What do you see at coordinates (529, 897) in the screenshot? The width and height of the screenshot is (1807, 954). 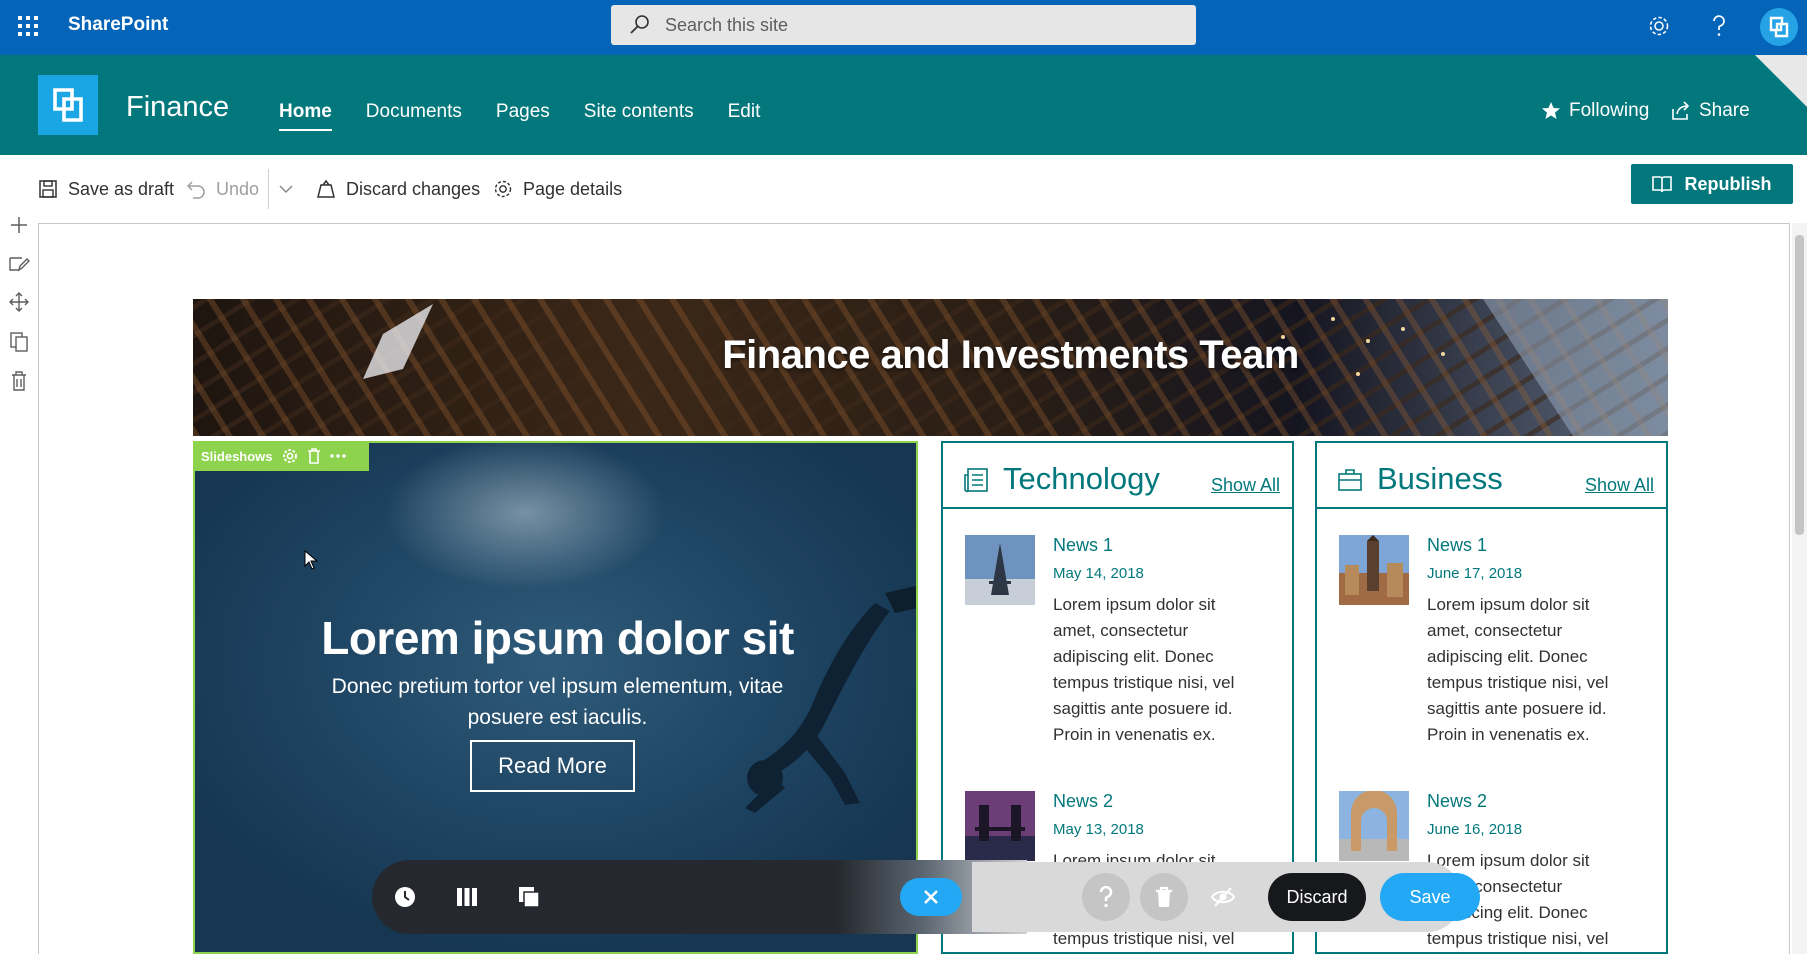 I see `overlay-layers-icon` at bounding box center [529, 897].